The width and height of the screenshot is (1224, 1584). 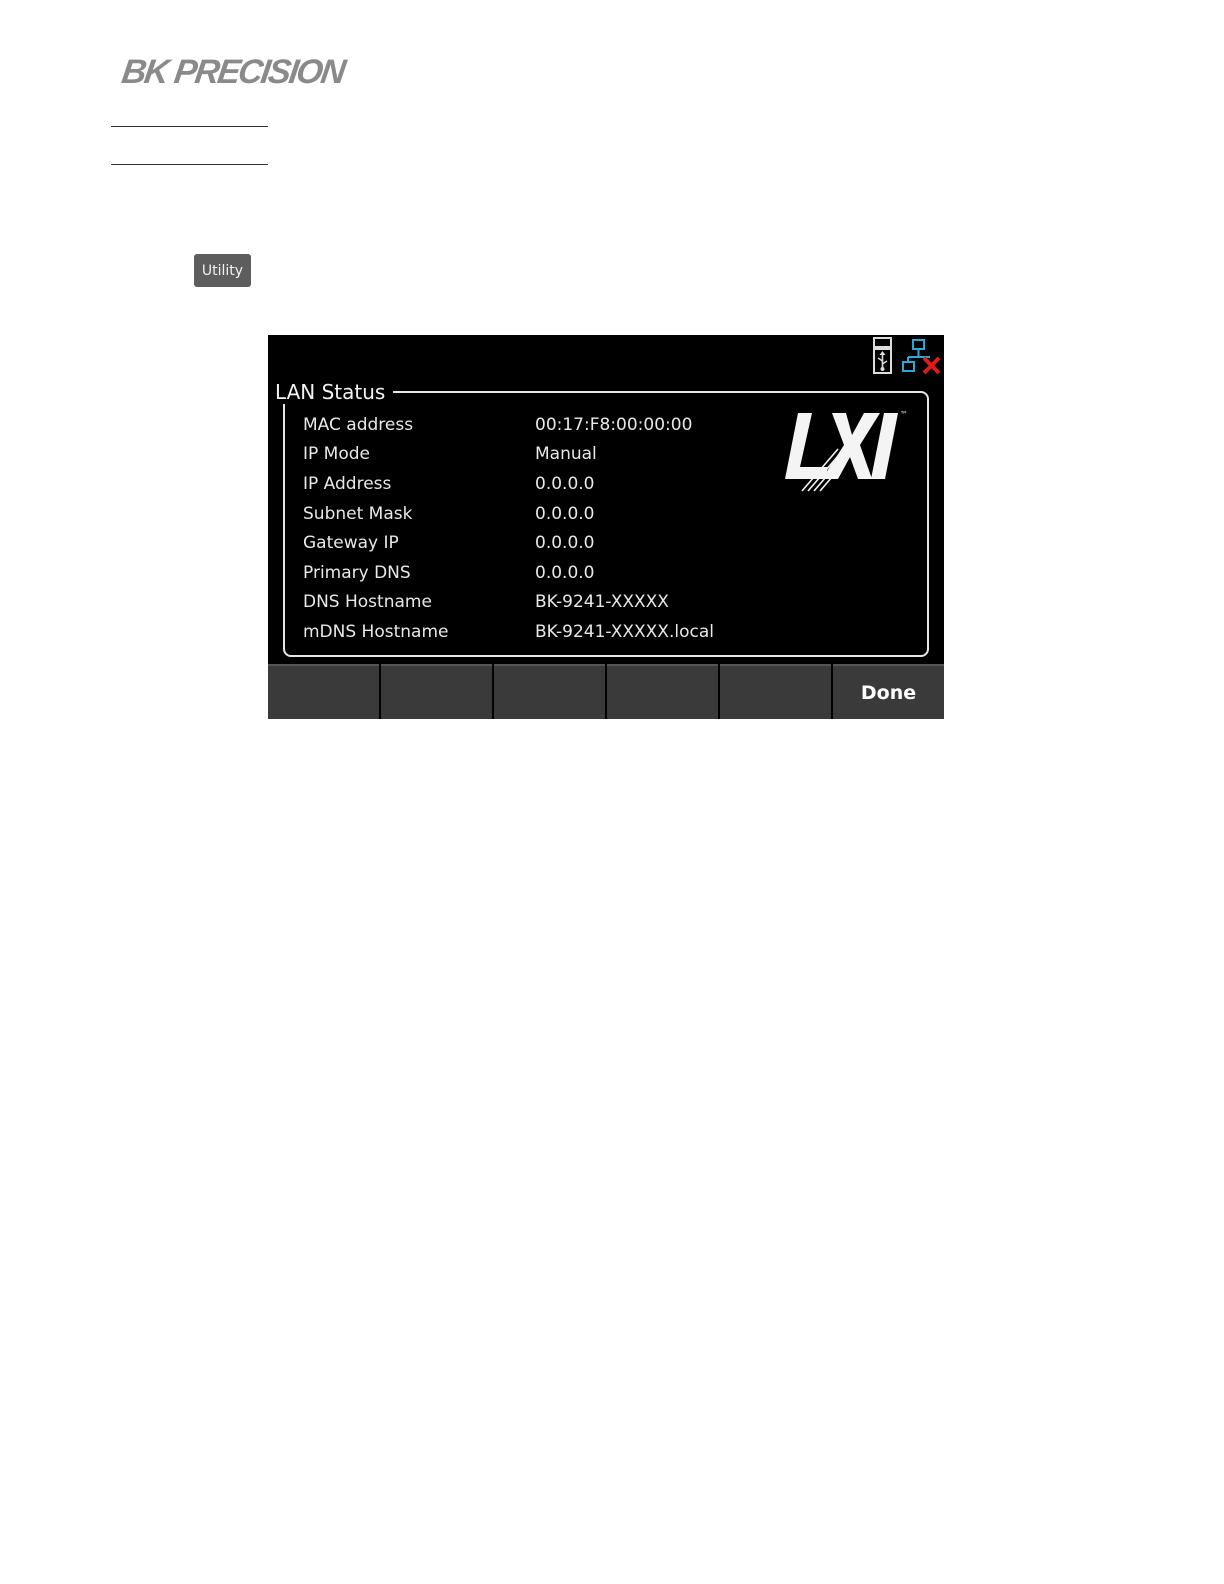 What do you see at coordinates (336, 454) in the screenshot?
I see `row-label: IP Mode` at bounding box center [336, 454].